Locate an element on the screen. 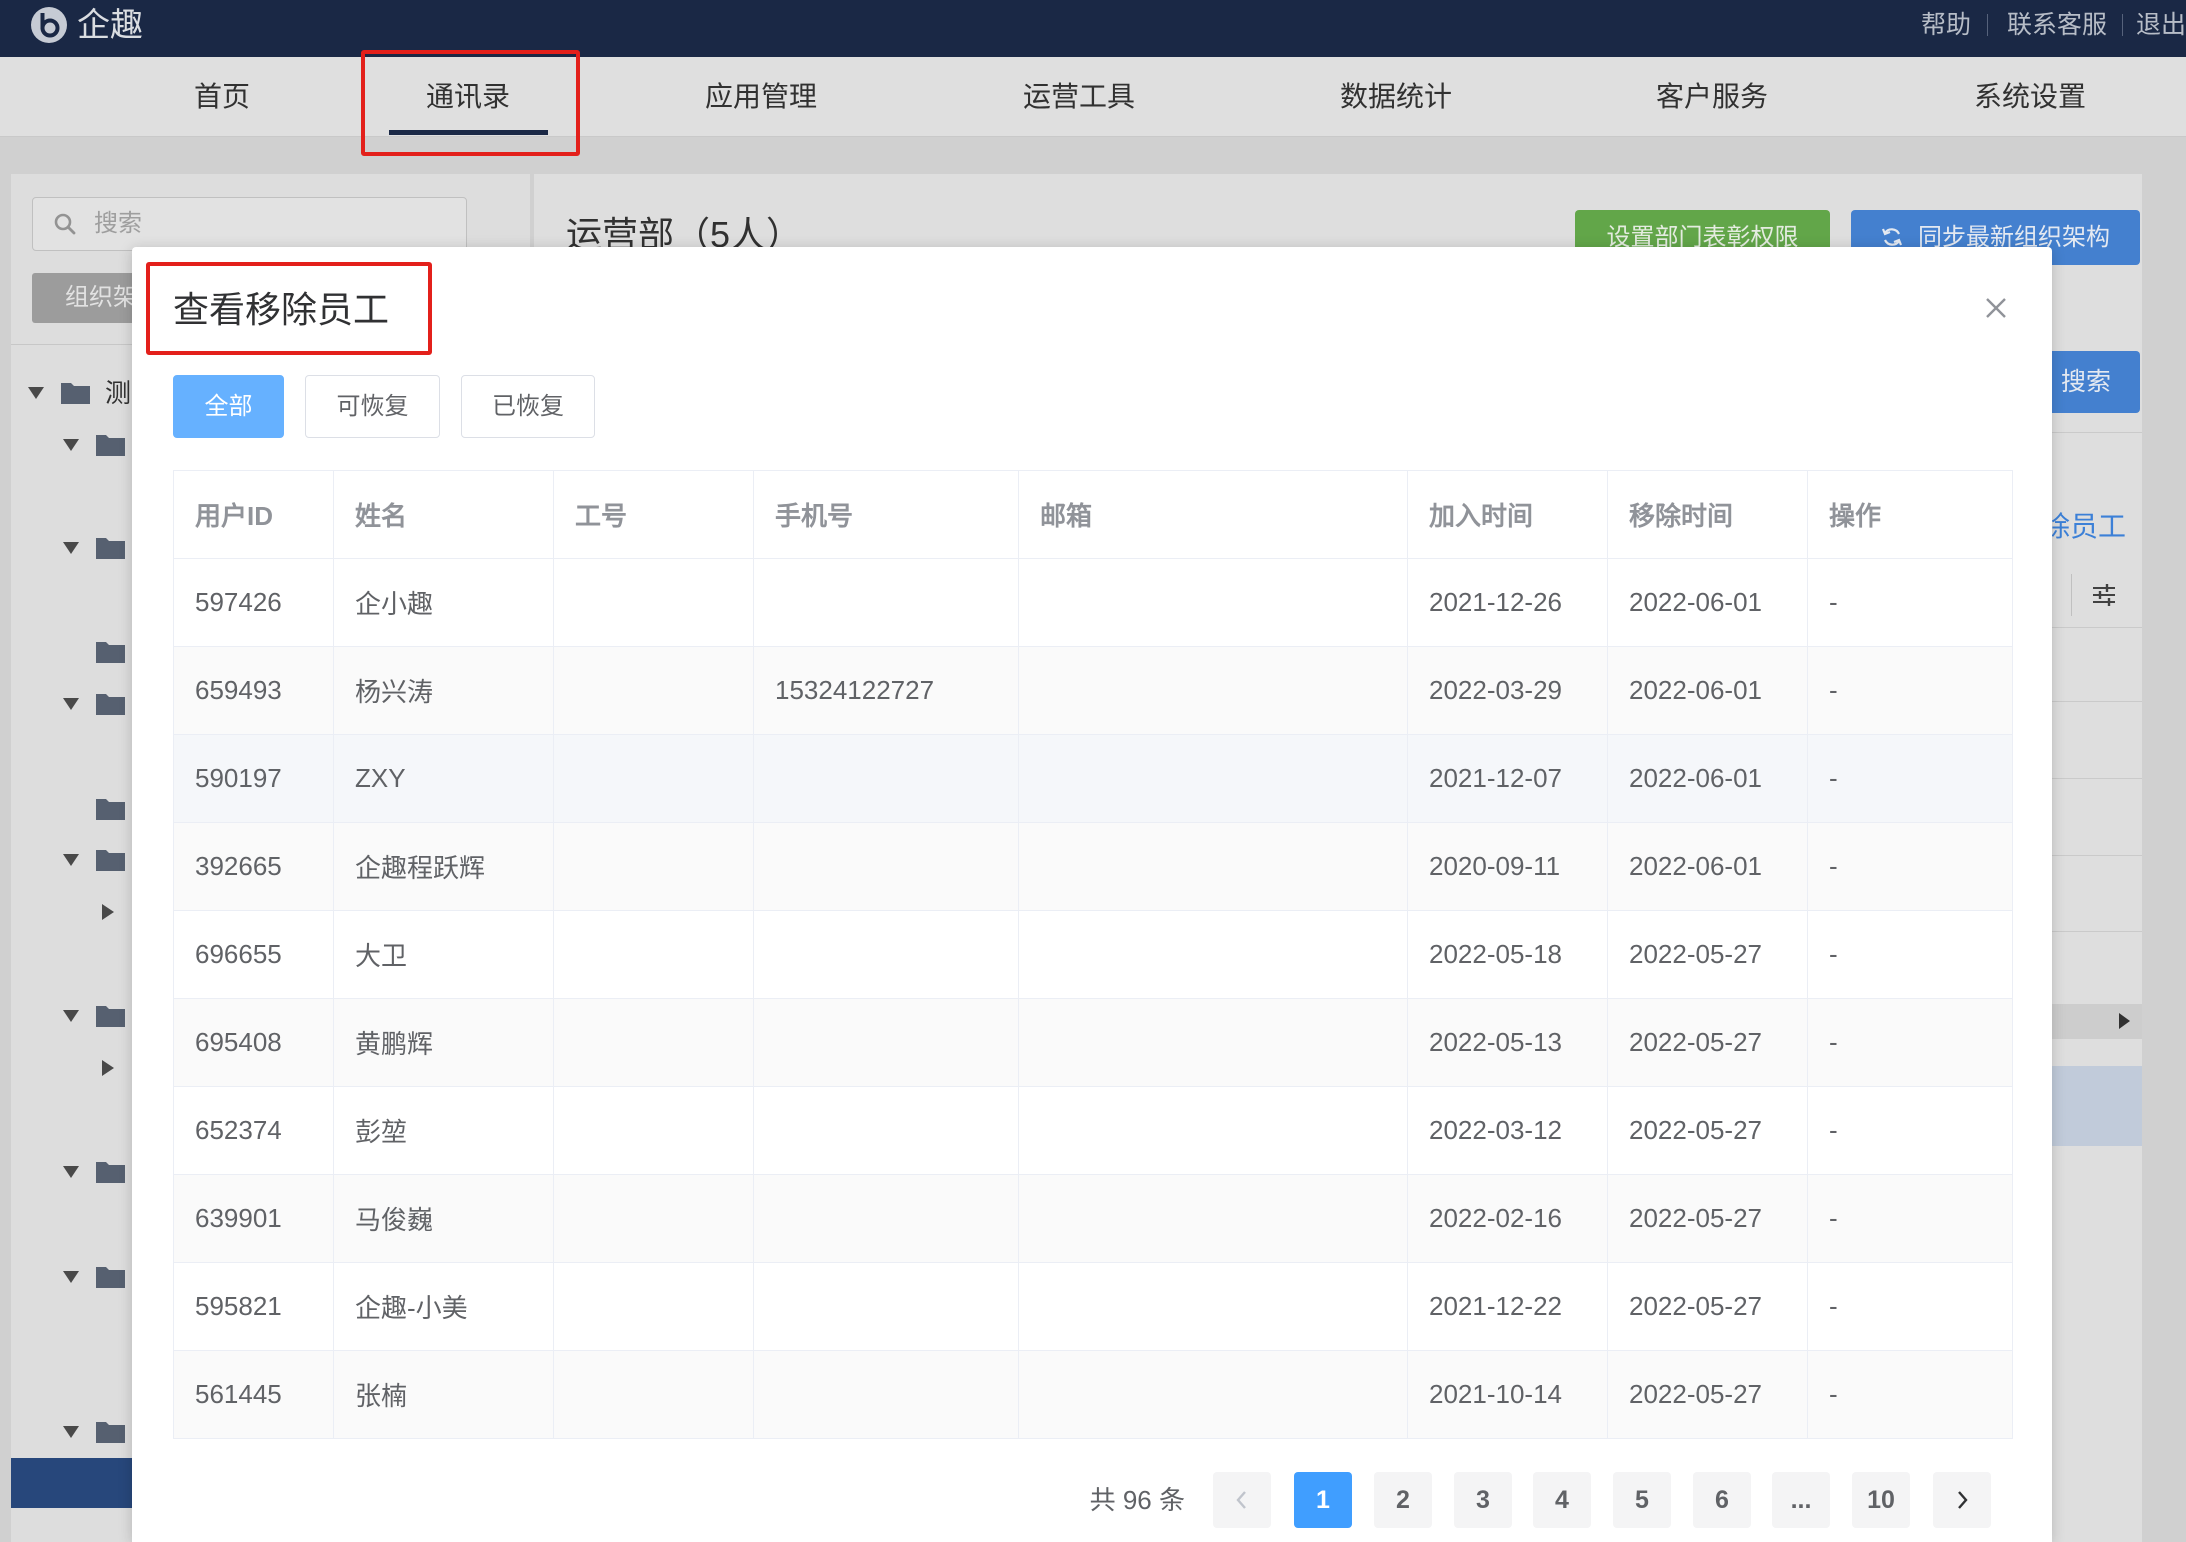  cell-name: 大卫 is located at coordinates (443, 954).